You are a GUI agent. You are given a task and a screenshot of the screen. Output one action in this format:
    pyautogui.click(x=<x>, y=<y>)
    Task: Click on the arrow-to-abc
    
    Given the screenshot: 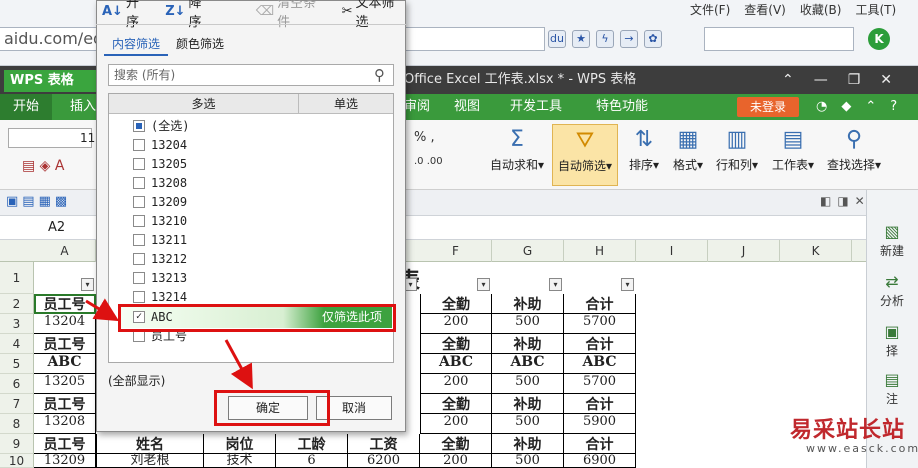 What is the action you would take?
    pyautogui.click(x=102, y=310)
    